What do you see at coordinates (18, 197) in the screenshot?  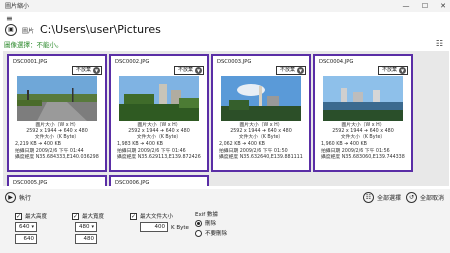 I see `run-button: ▶ 執行` at bounding box center [18, 197].